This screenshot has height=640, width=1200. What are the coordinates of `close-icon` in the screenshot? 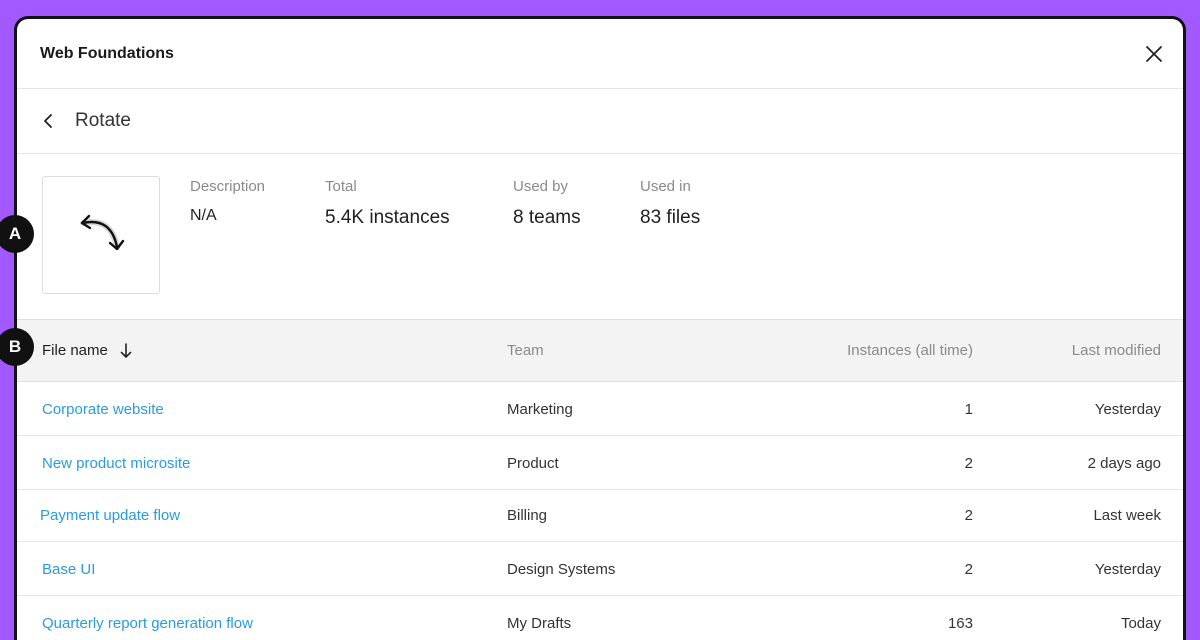 It's located at (1154, 54).